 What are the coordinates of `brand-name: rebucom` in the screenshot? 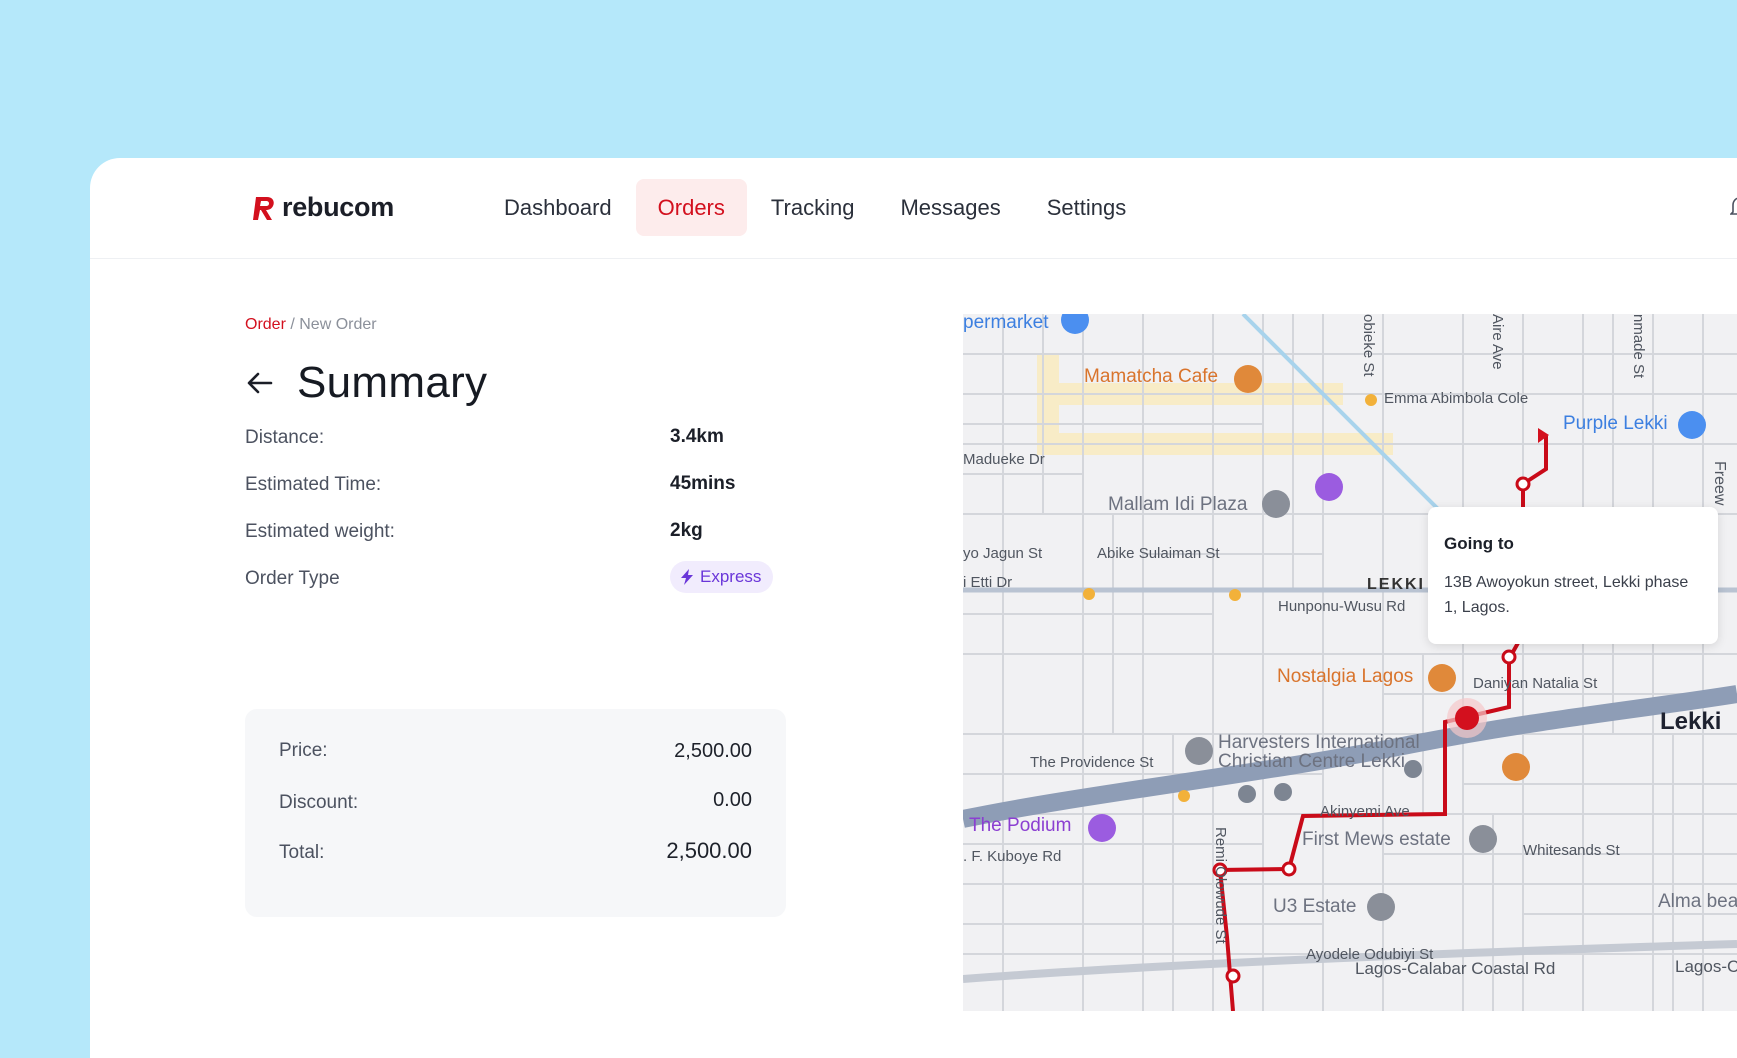 It's located at (338, 207).